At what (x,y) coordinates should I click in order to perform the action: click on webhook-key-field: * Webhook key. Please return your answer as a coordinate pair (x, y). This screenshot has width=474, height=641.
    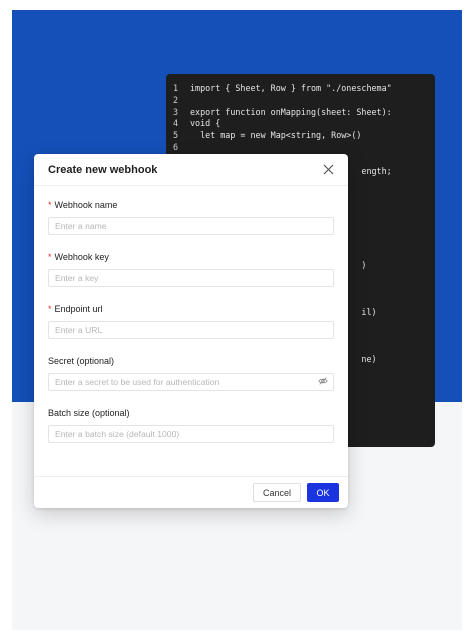
    Looking at the image, I should click on (191, 269).